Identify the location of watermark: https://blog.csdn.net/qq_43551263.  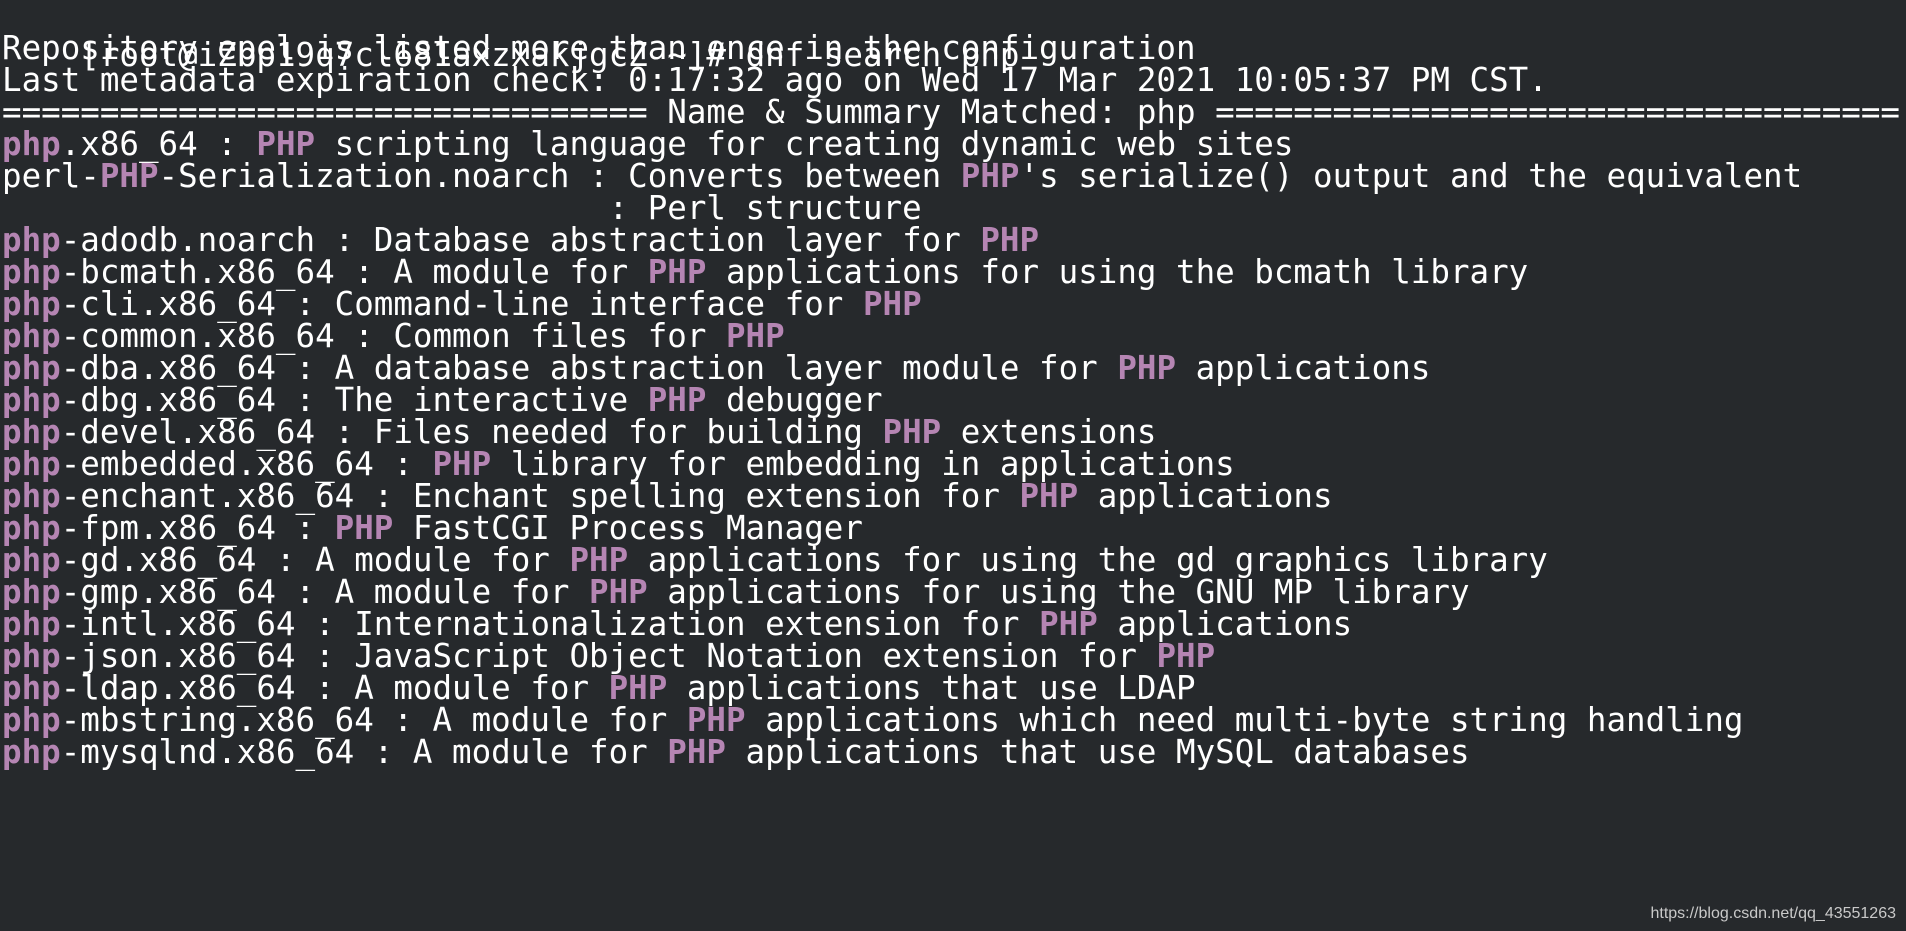
(1773, 913).